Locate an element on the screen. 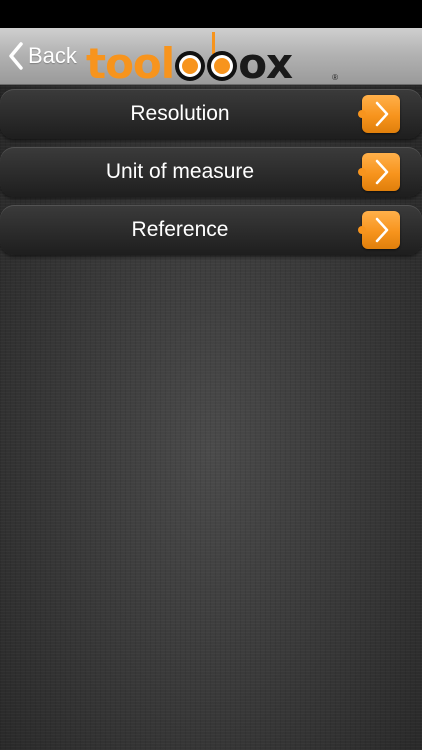 This screenshot has width=422, height=750. menu-item-reference: Reference is located at coordinates (211, 230).